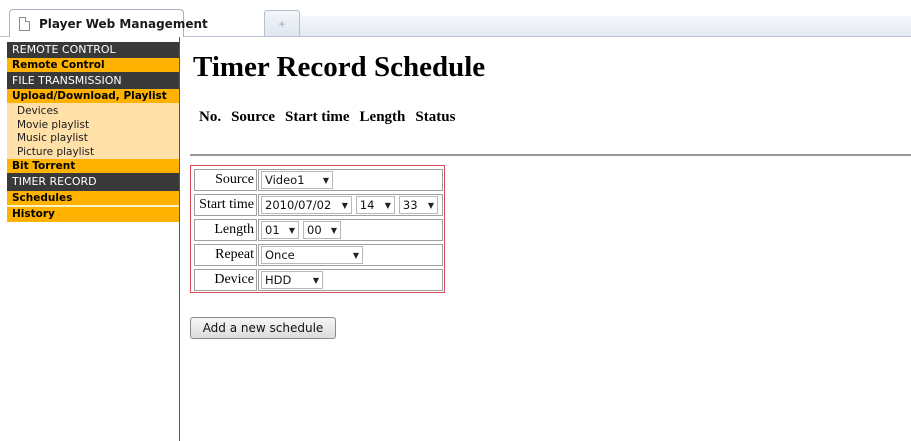  I want to click on nav-header-file-transmission: FILE TRANSMISSION, so click(93, 80).